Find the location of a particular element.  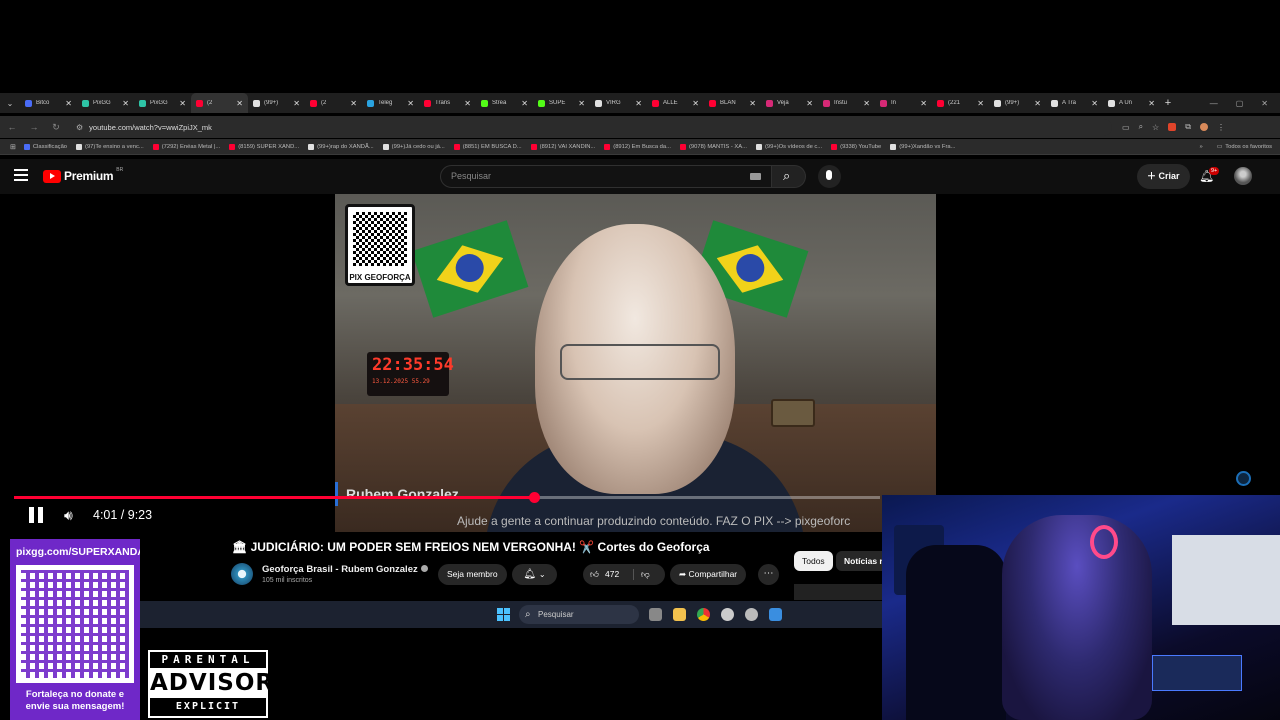

photos-icon is located at coordinates (775, 614).